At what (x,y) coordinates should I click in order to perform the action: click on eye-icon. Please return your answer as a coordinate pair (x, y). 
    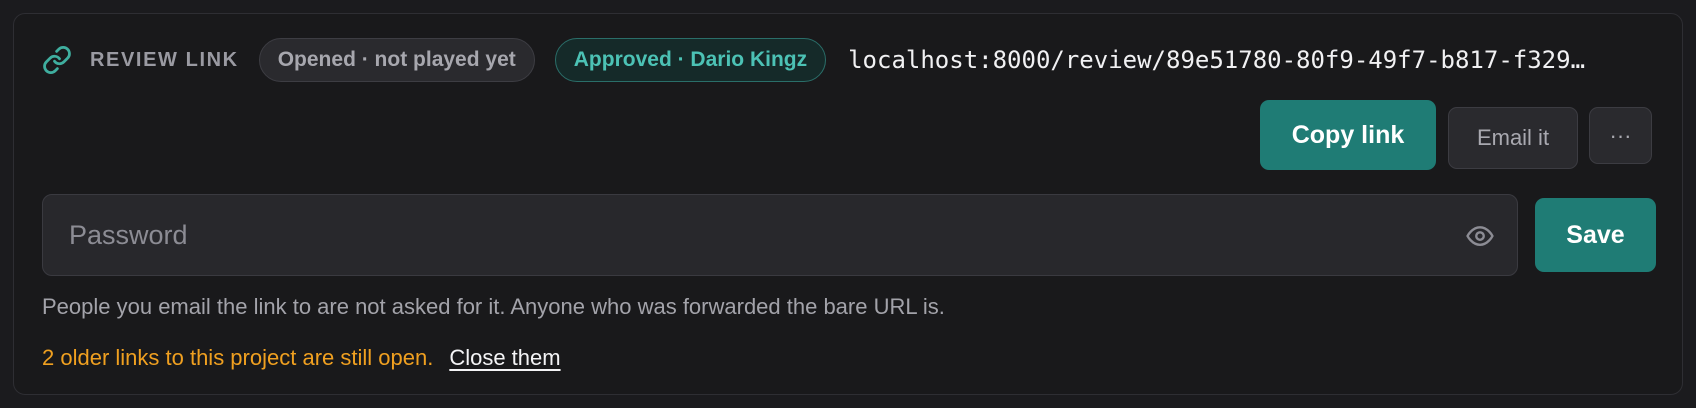
    Looking at the image, I should click on (1480, 236).